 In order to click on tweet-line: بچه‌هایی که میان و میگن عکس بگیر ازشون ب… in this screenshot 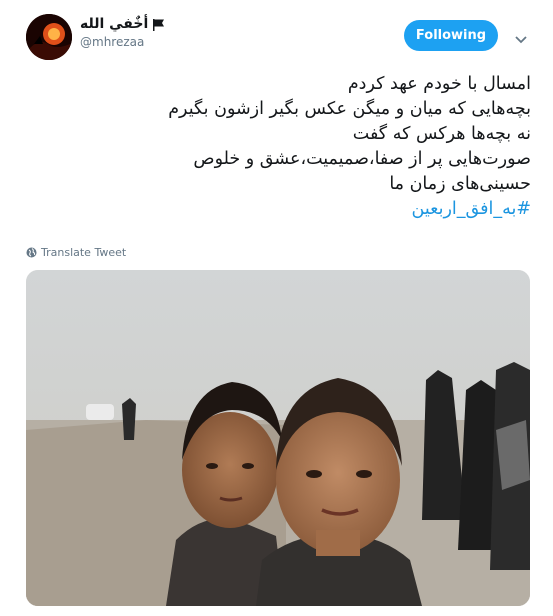, I will do `click(349, 109)`.